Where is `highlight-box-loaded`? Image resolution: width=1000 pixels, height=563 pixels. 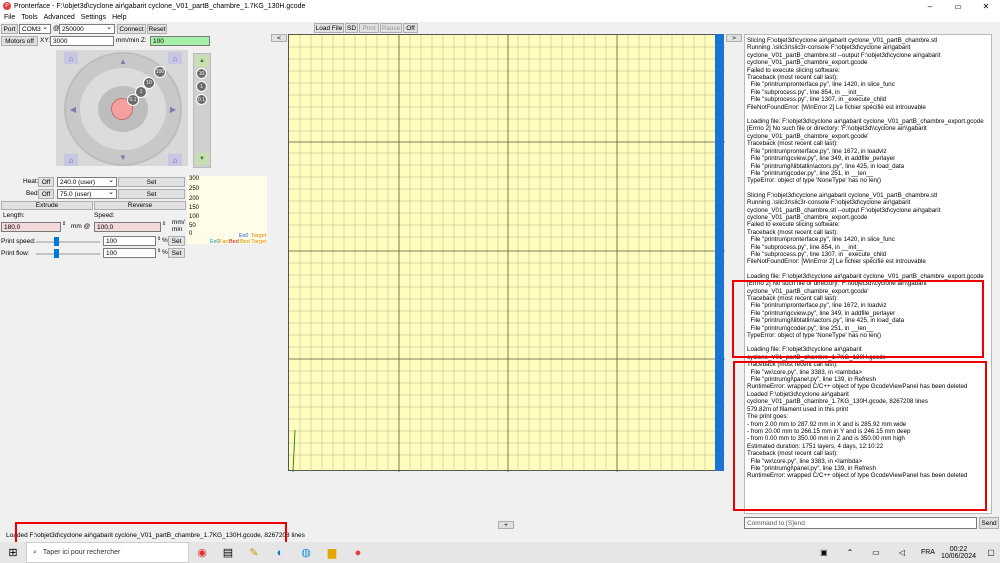
highlight-box-loaded is located at coordinates (860, 436).